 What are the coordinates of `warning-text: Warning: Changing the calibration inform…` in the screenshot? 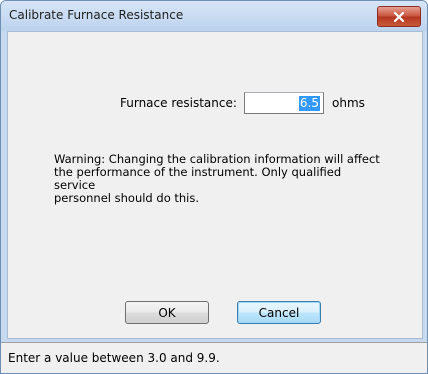 It's located at (219, 179).